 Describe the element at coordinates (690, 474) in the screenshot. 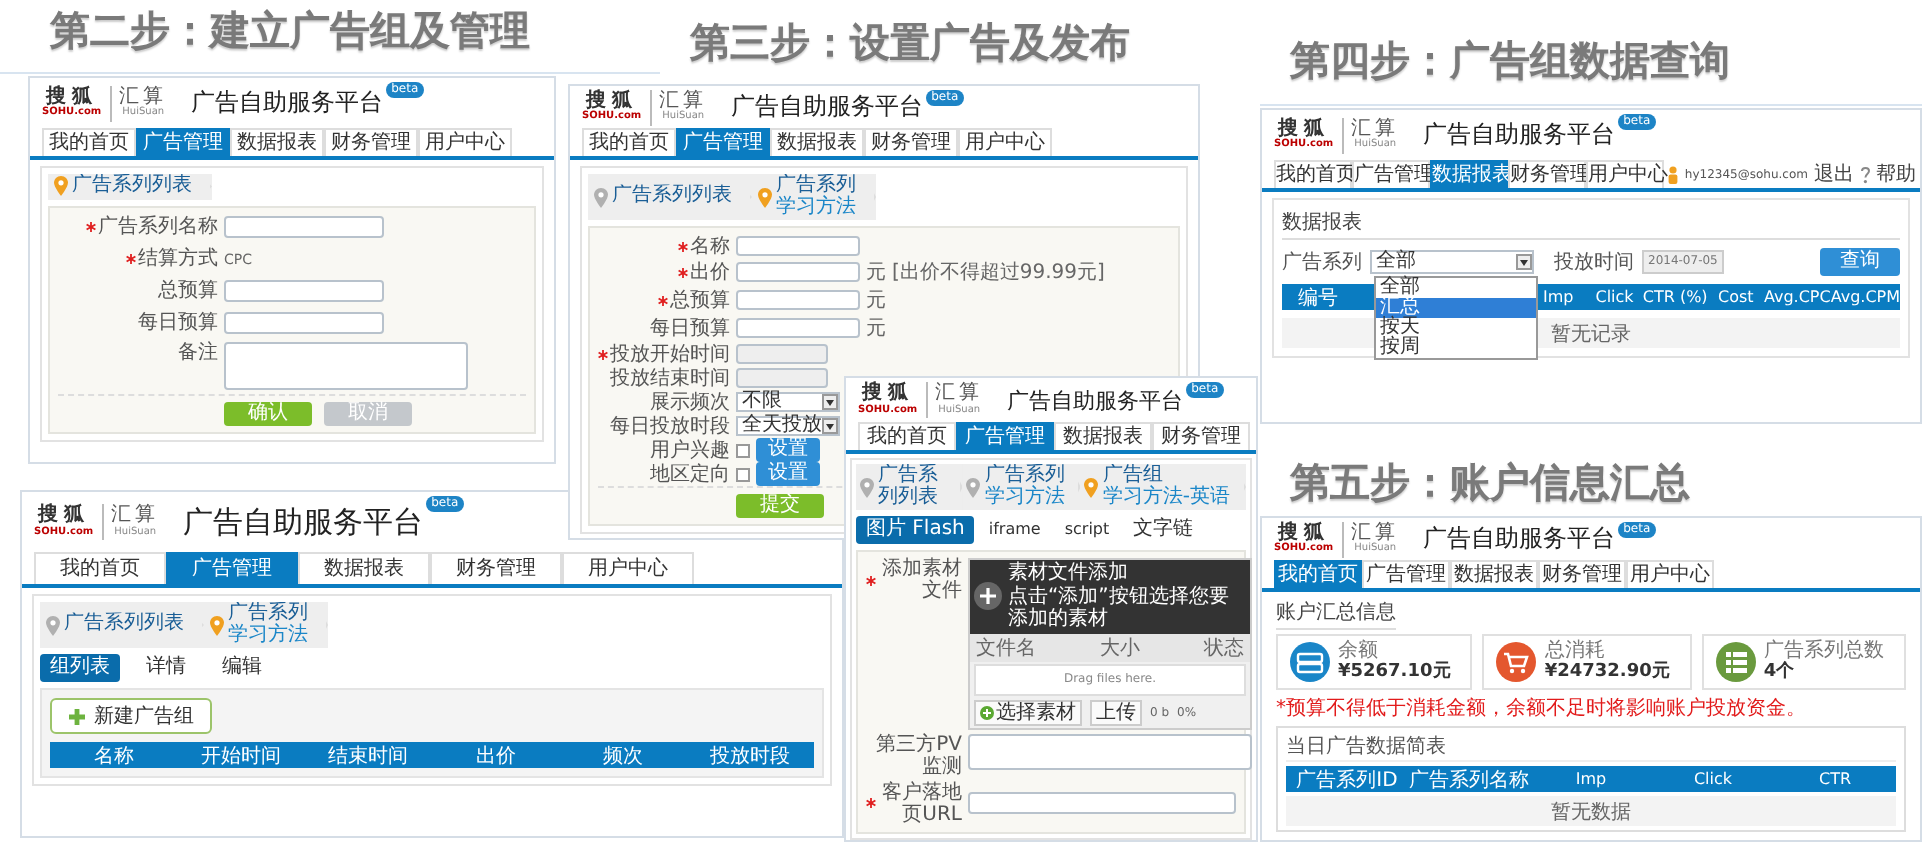

I see `field-label: 地区定向` at that location.